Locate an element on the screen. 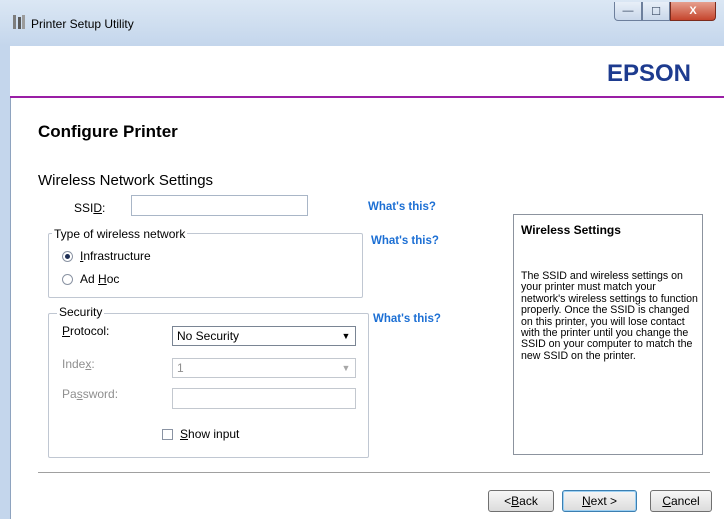 This screenshot has height=519, width=724. show-input-label: Show input is located at coordinates (210, 434).